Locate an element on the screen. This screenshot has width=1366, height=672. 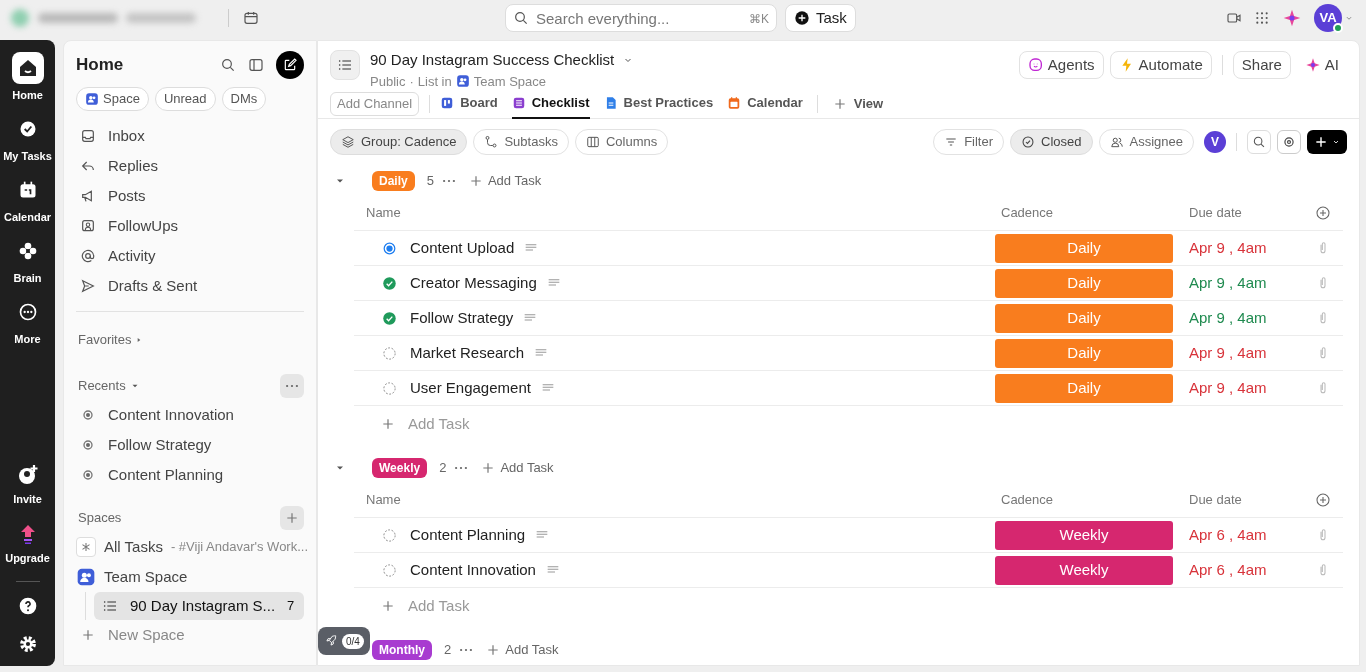
task-row: Content Innovation Weekly Apr 6 , 4am is located at coordinates (848, 570).